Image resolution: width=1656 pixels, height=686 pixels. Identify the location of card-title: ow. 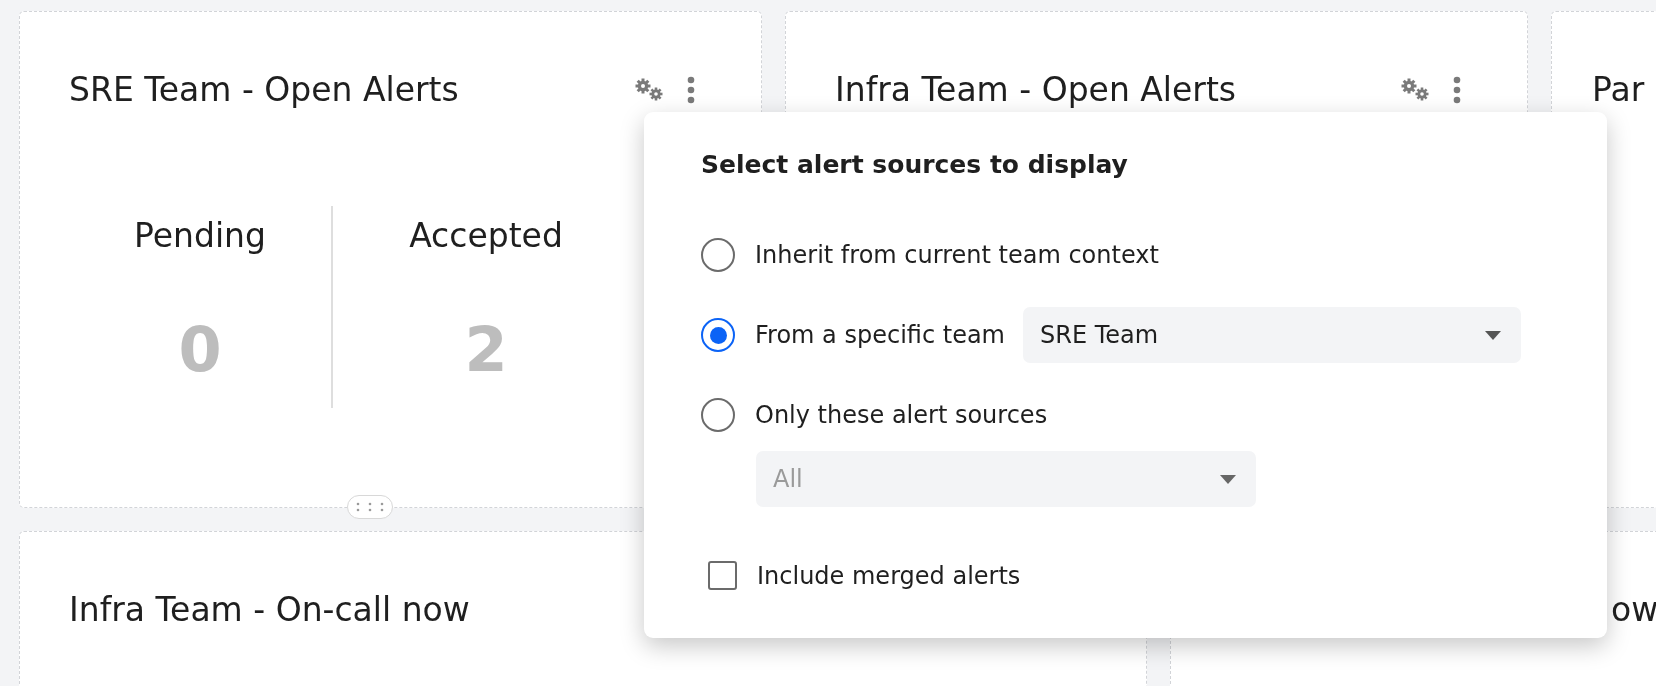
(1633, 610).